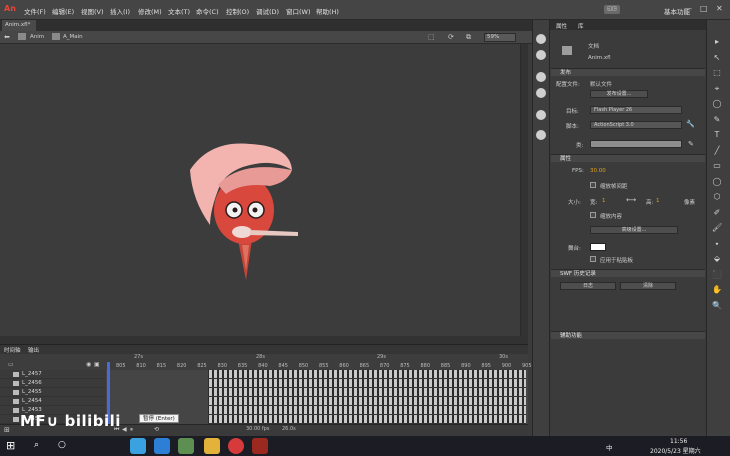  Describe the element at coordinates (717, 274) in the screenshot. I see `paint-bucket-tool-icon: ⬛` at that location.